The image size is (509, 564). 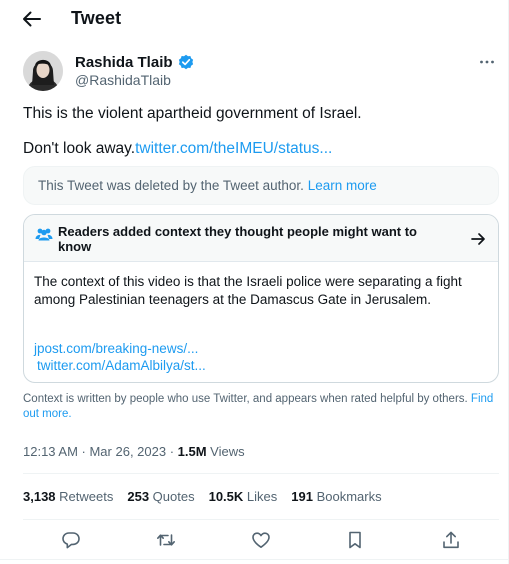 I want to click on likes-count: 10.5K, so click(x=226, y=496).